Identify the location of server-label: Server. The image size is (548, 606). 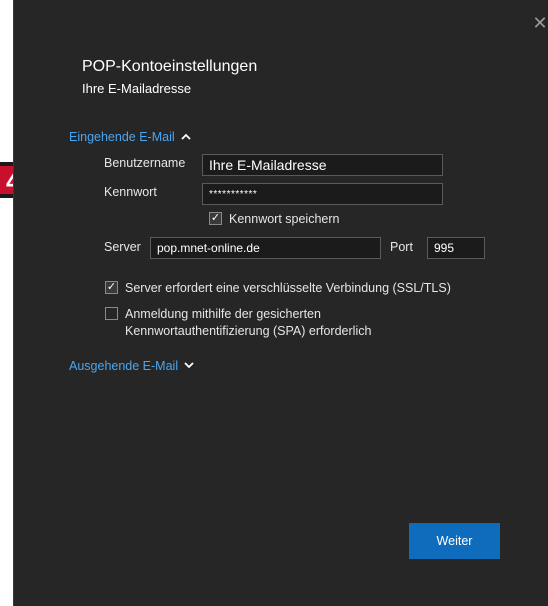
(122, 247).